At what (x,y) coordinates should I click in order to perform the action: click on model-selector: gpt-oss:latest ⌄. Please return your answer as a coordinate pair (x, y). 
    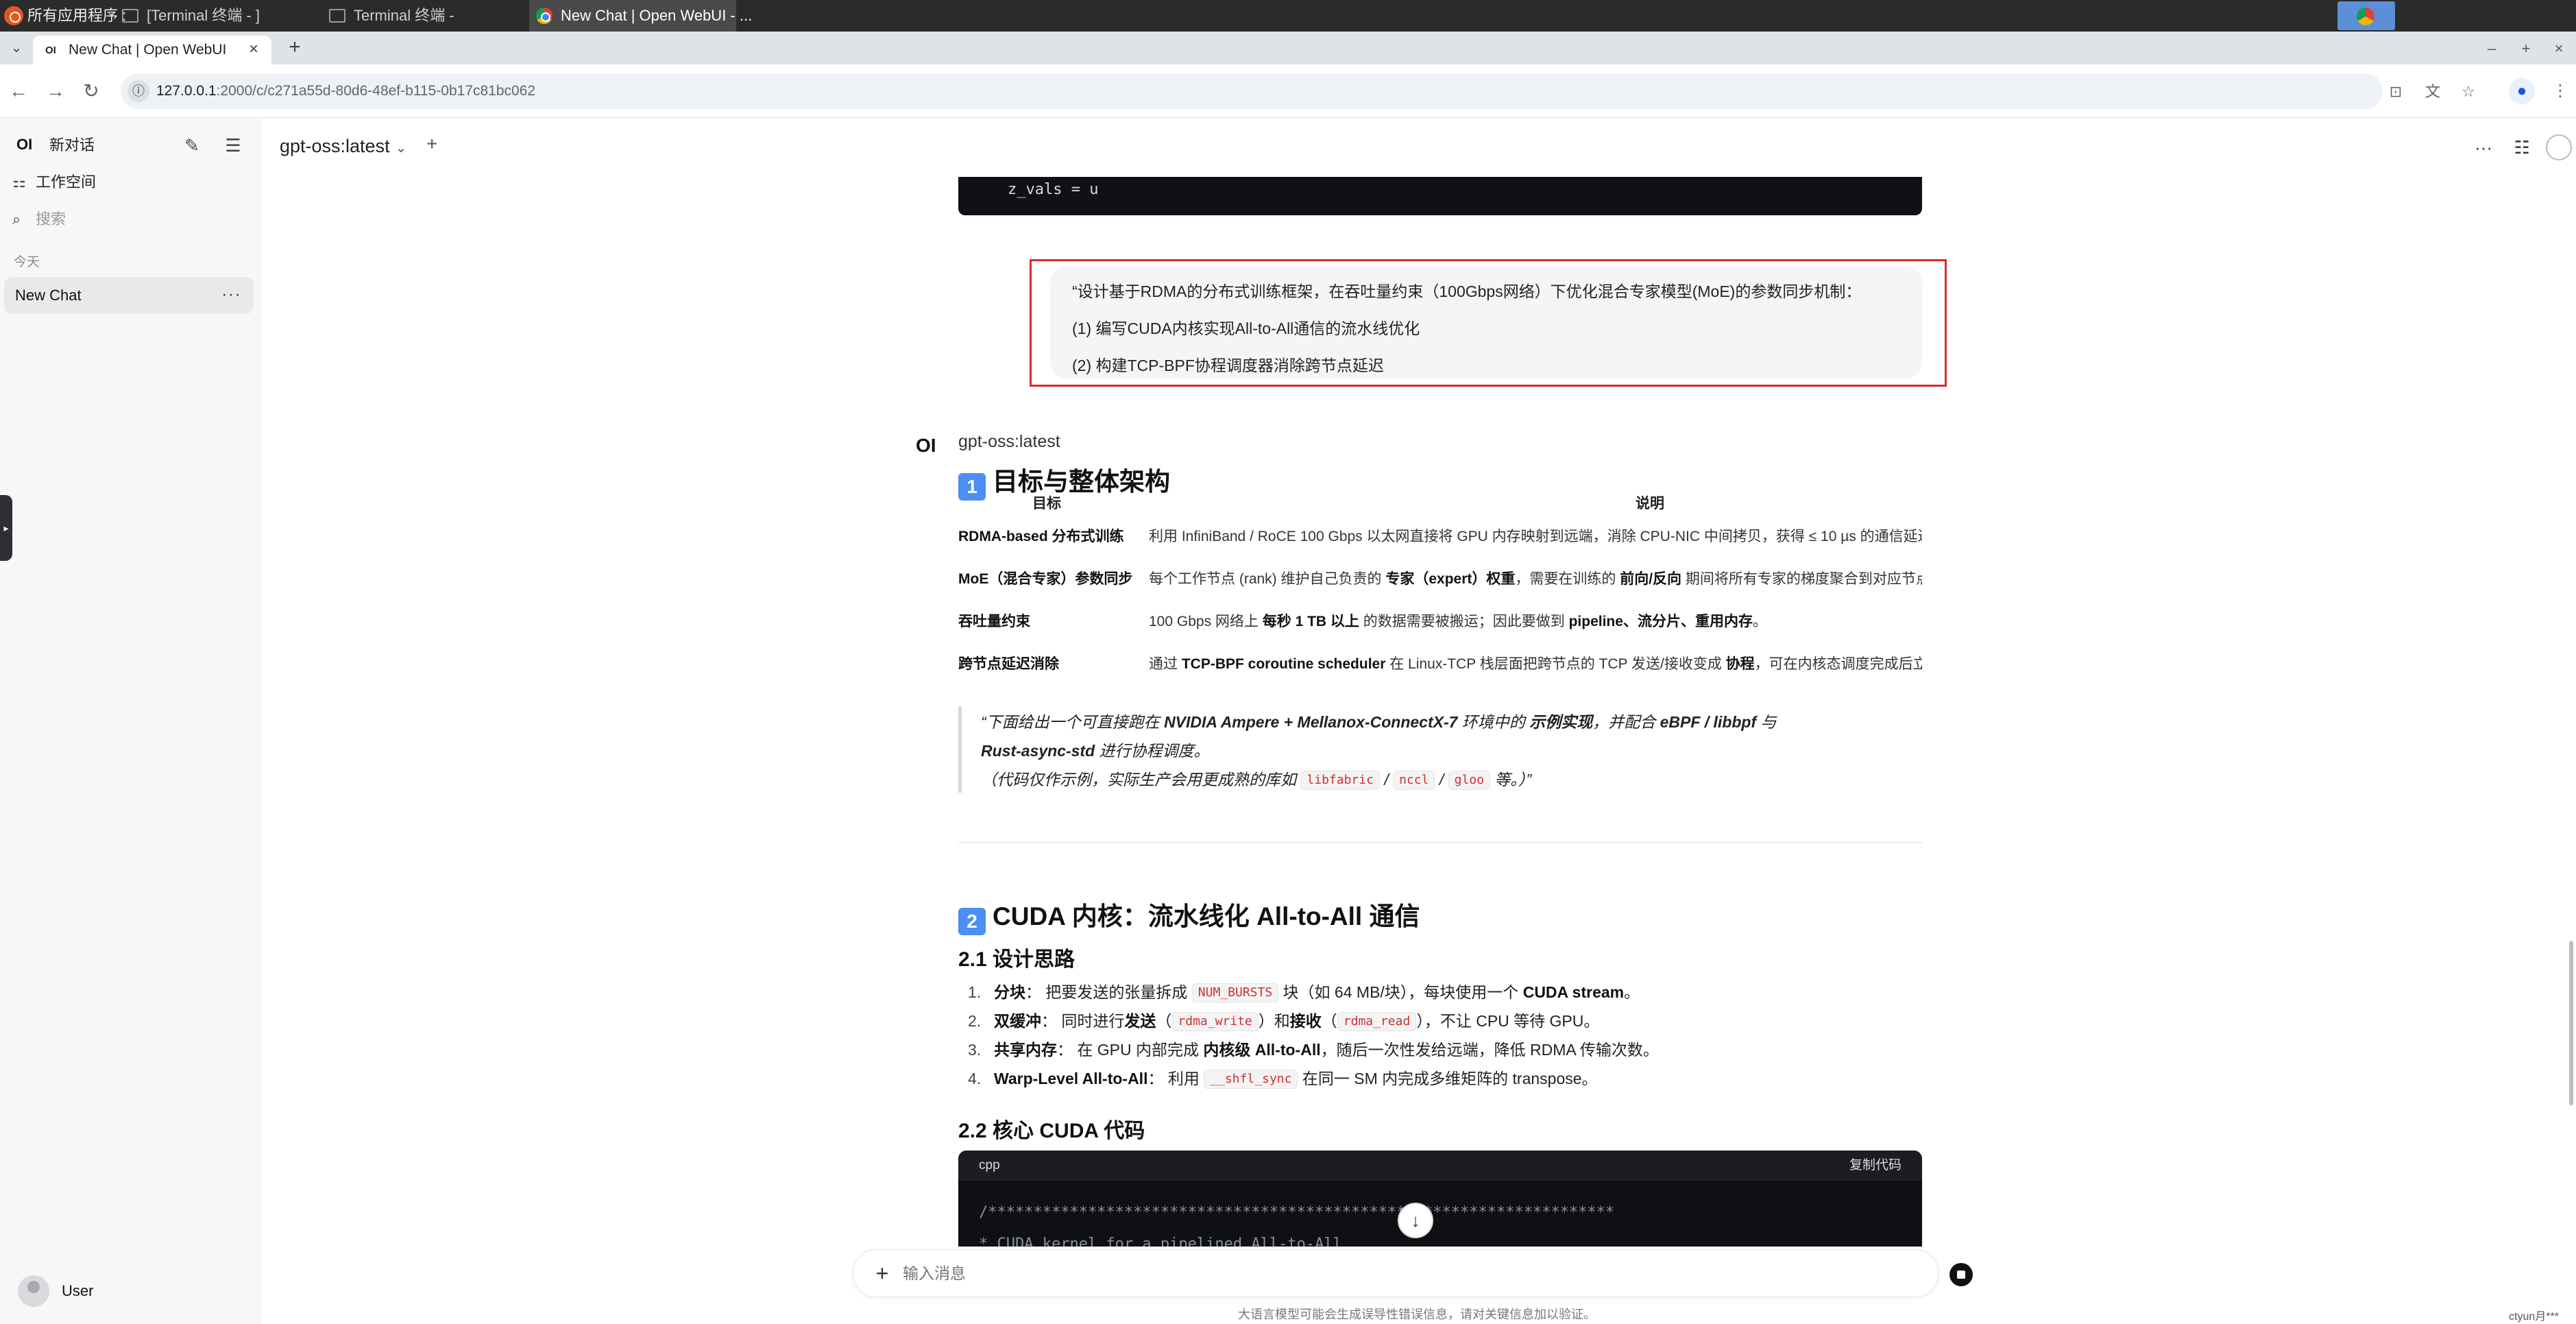
    Looking at the image, I should click on (343, 146).